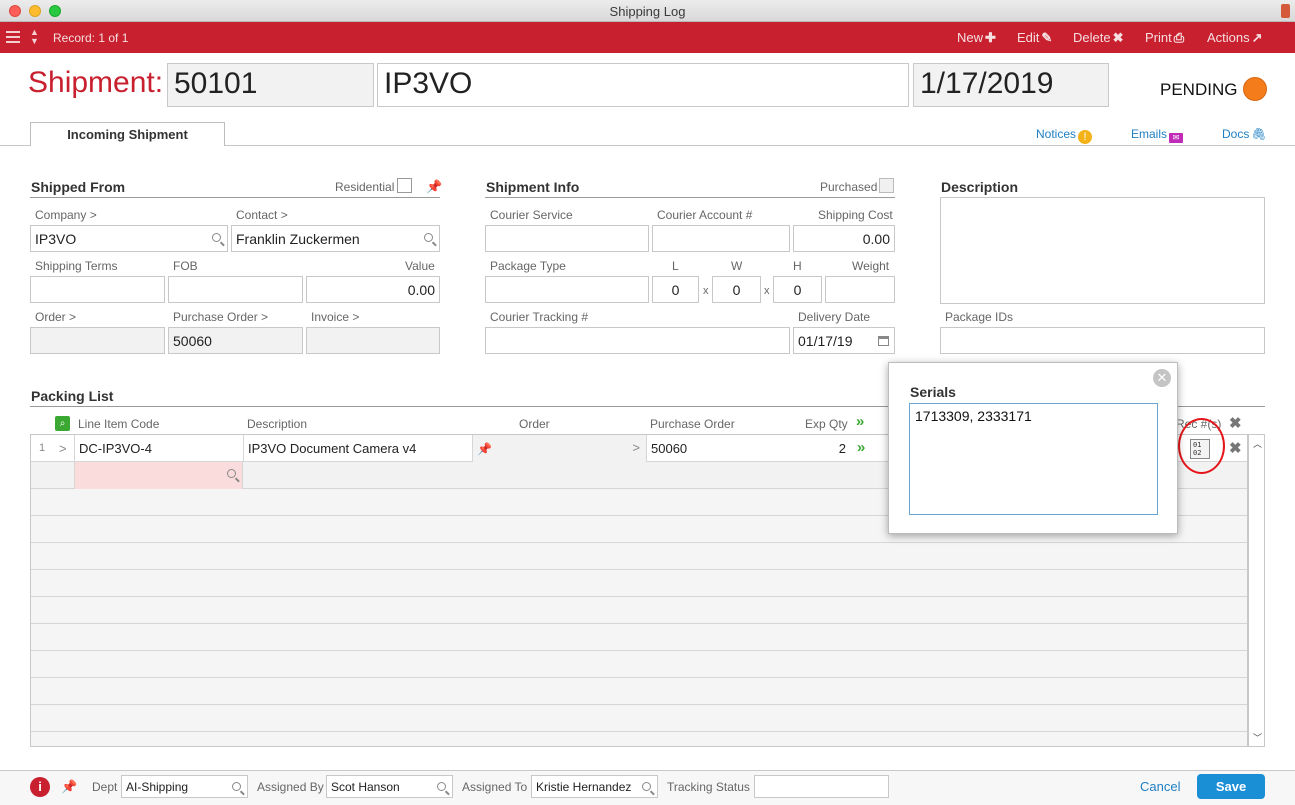 The height and width of the screenshot is (805, 1295). What do you see at coordinates (637, 340) in the screenshot?
I see `courier-tracking-field` at bounding box center [637, 340].